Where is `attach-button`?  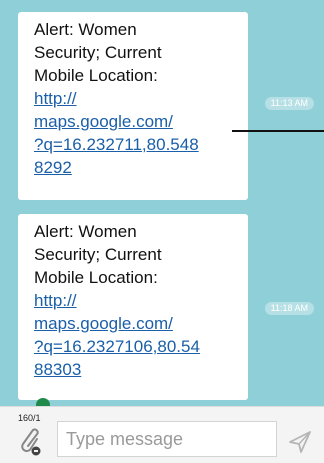 attach-button is located at coordinates (30, 441).